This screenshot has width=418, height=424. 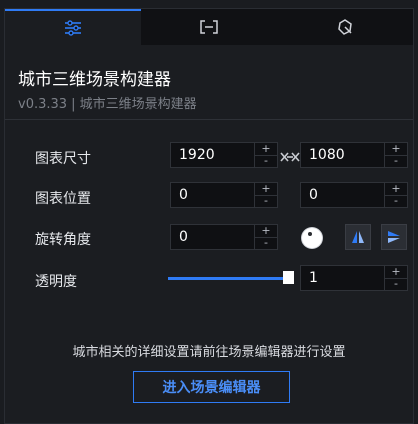 I want to click on flip-horizontal-icon, so click(x=358, y=237).